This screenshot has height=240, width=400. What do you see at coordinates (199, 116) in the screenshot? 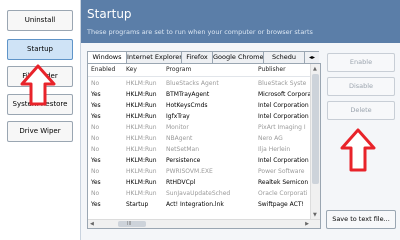
I see `table-row: Yes HKLM:Run IgfxTray Intel Corporation` at bounding box center [199, 116].